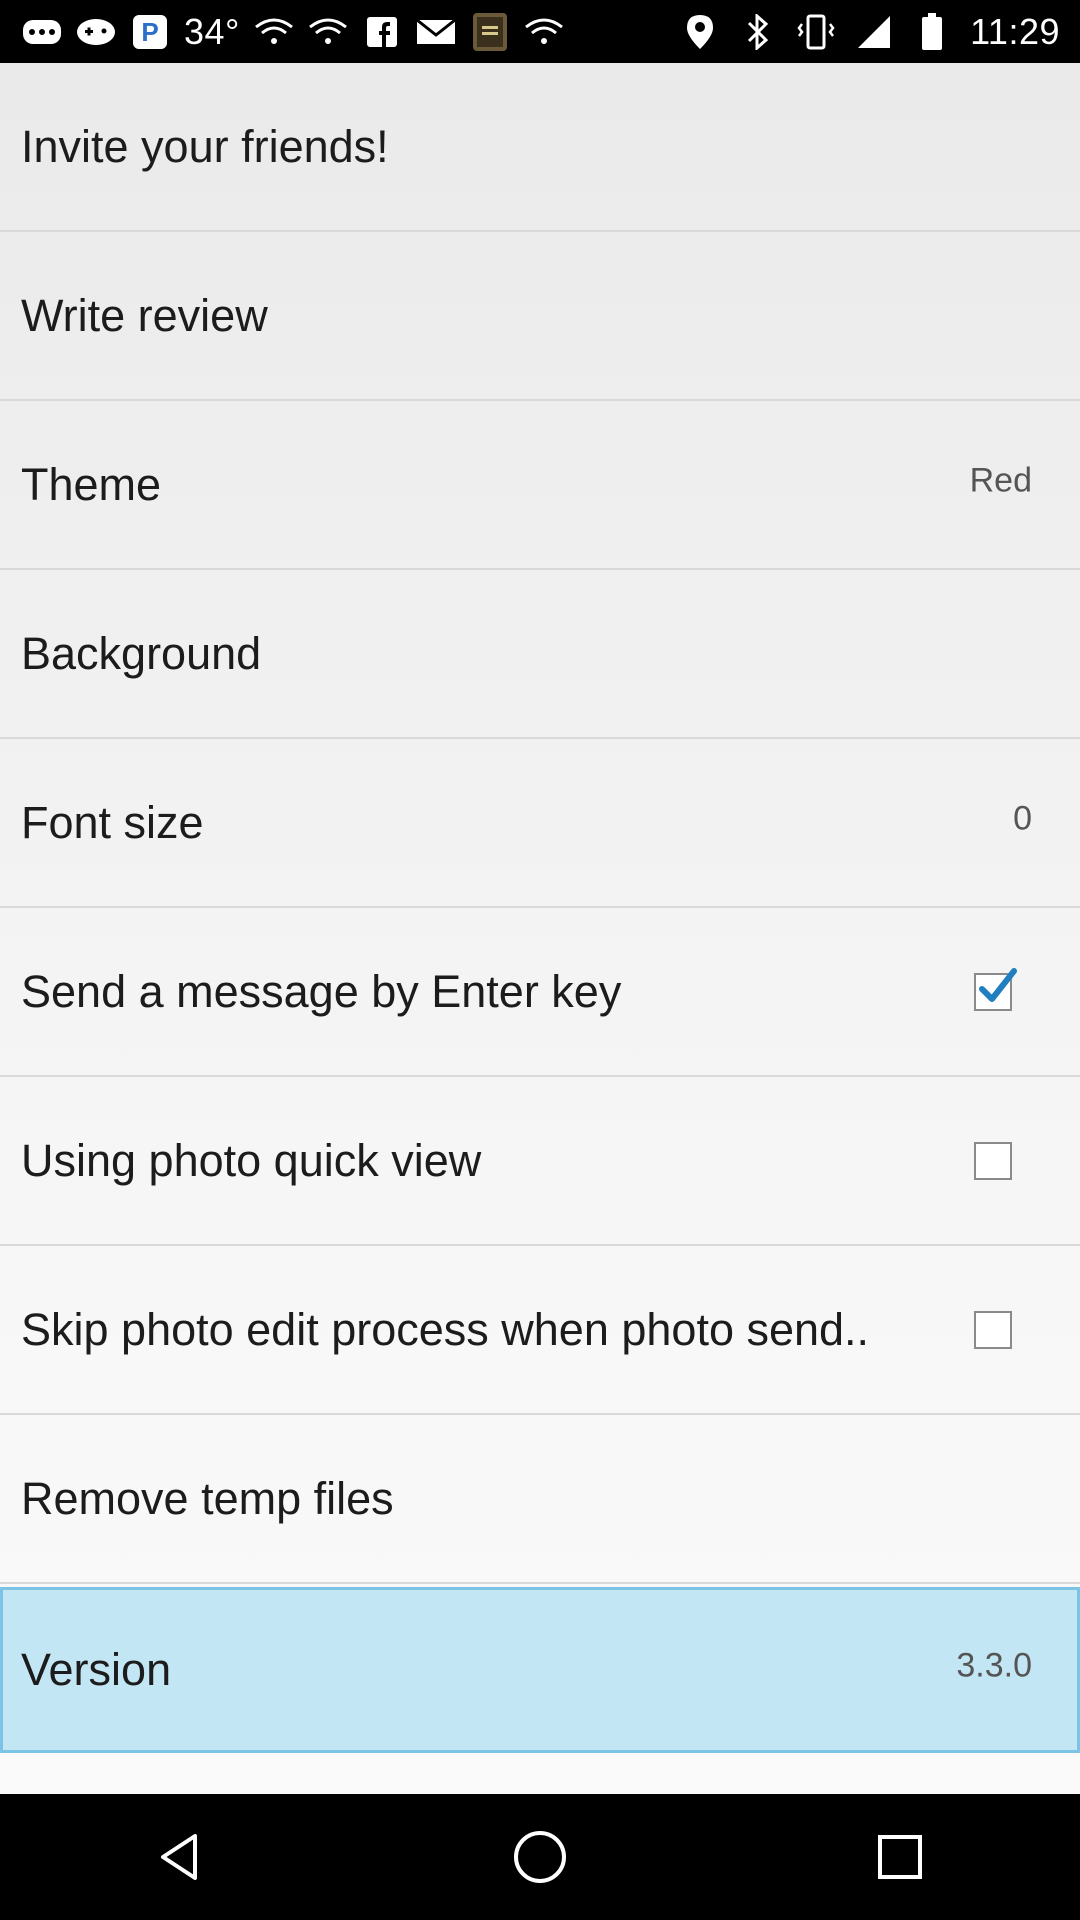 This screenshot has width=1080, height=1920. I want to click on pandora-icon: P, so click(150, 32).